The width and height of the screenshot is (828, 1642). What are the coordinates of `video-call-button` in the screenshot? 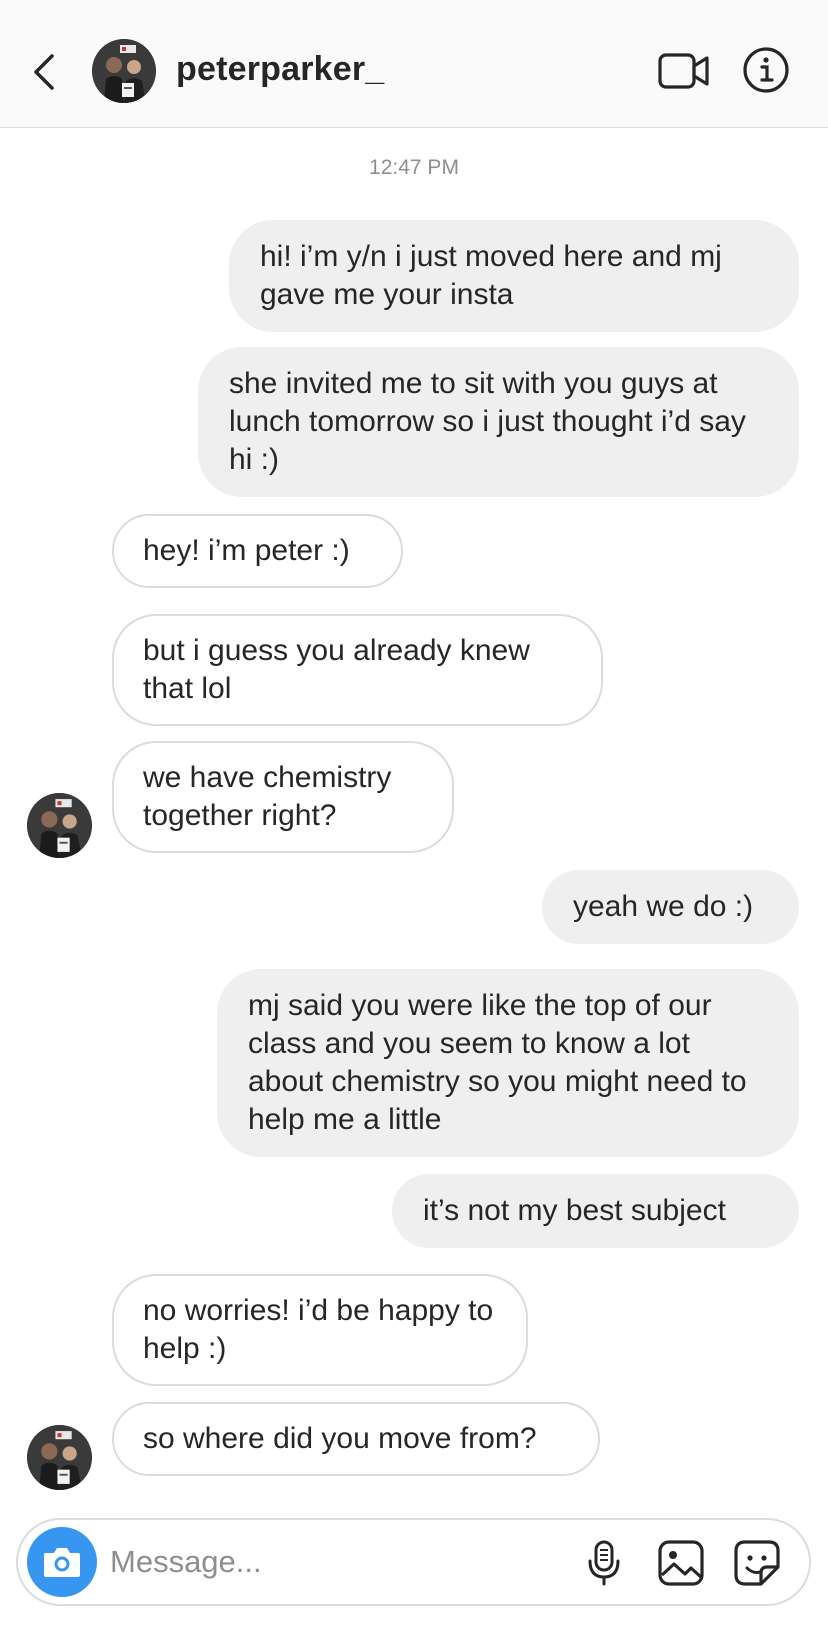 It's located at (684, 71).